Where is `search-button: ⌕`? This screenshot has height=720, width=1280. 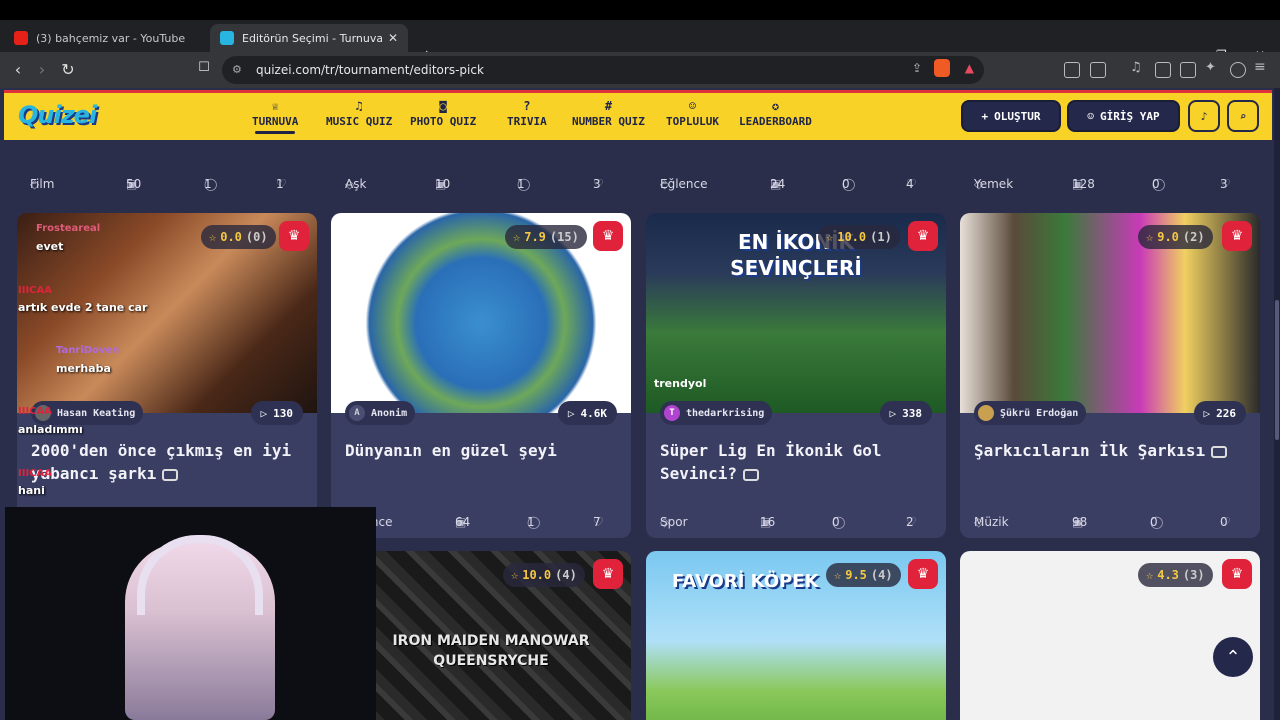
search-button: ⌕ is located at coordinates (1243, 116).